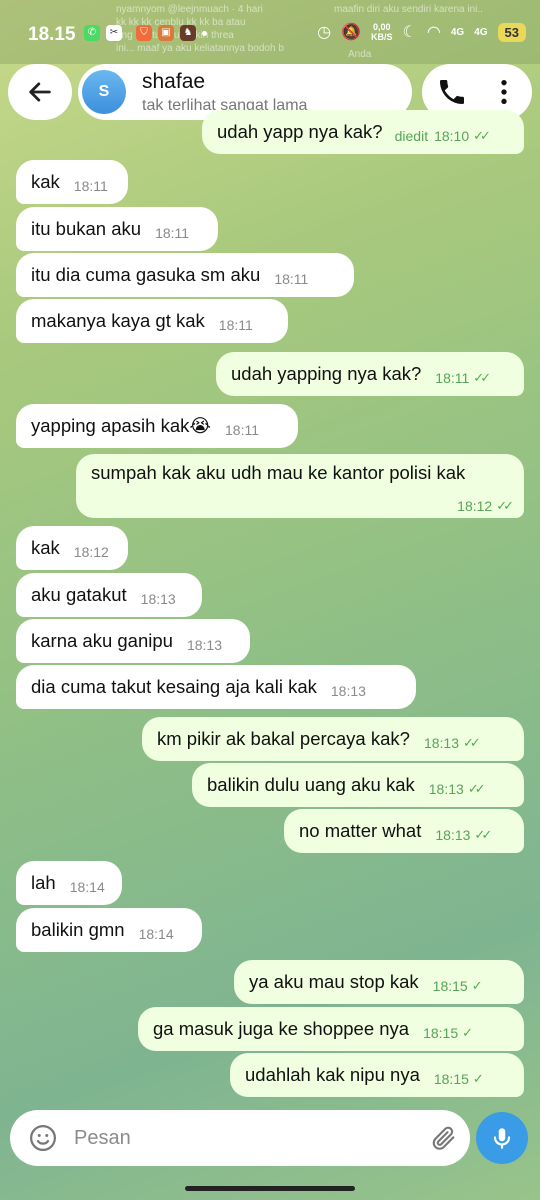 The width and height of the screenshot is (540, 1200). I want to click on message-bubble-in: aku gatakut 18:13, so click(109, 595).